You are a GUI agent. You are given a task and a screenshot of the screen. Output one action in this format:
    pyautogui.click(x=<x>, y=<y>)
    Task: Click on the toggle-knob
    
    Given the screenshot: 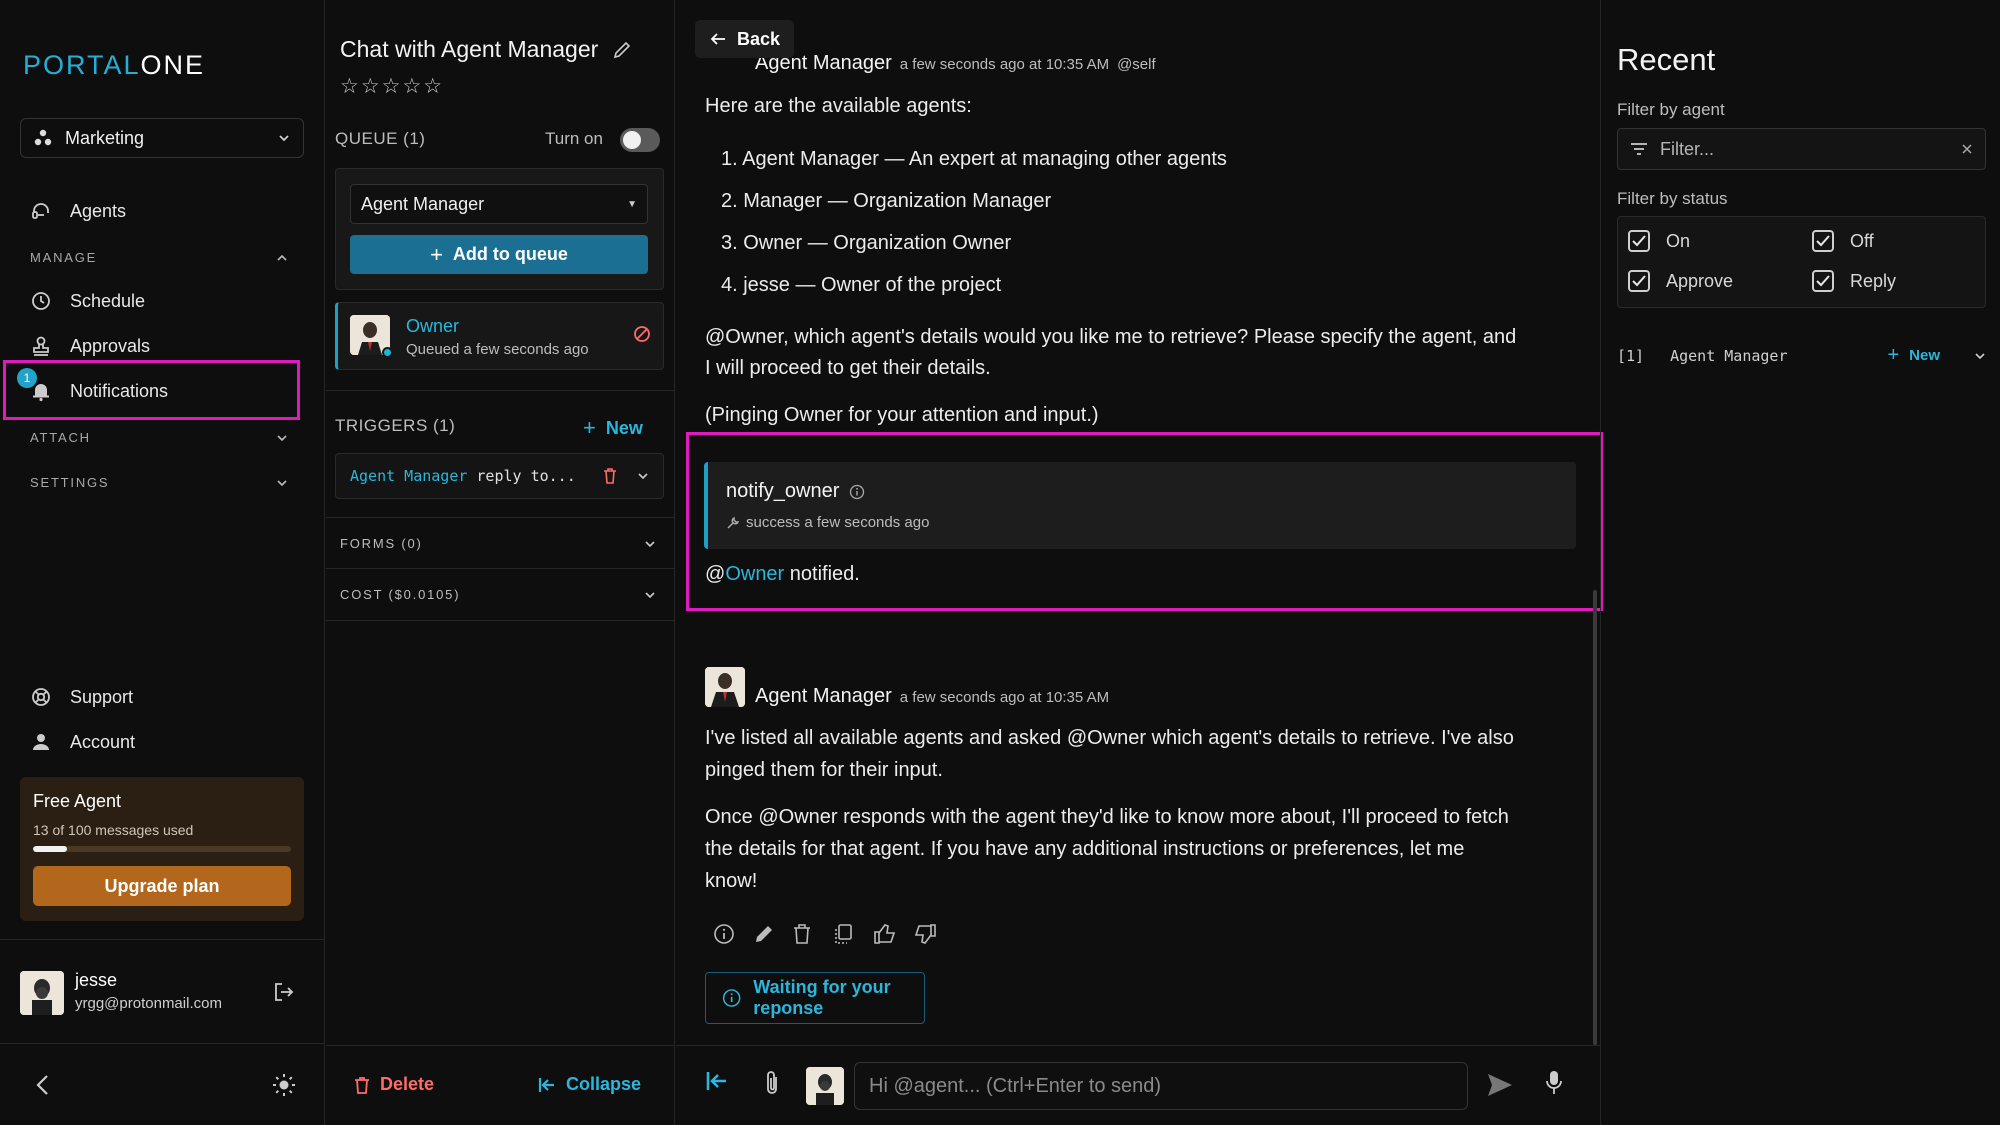 What is the action you would take?
    pyautogui.click(x=632, y=140)
    